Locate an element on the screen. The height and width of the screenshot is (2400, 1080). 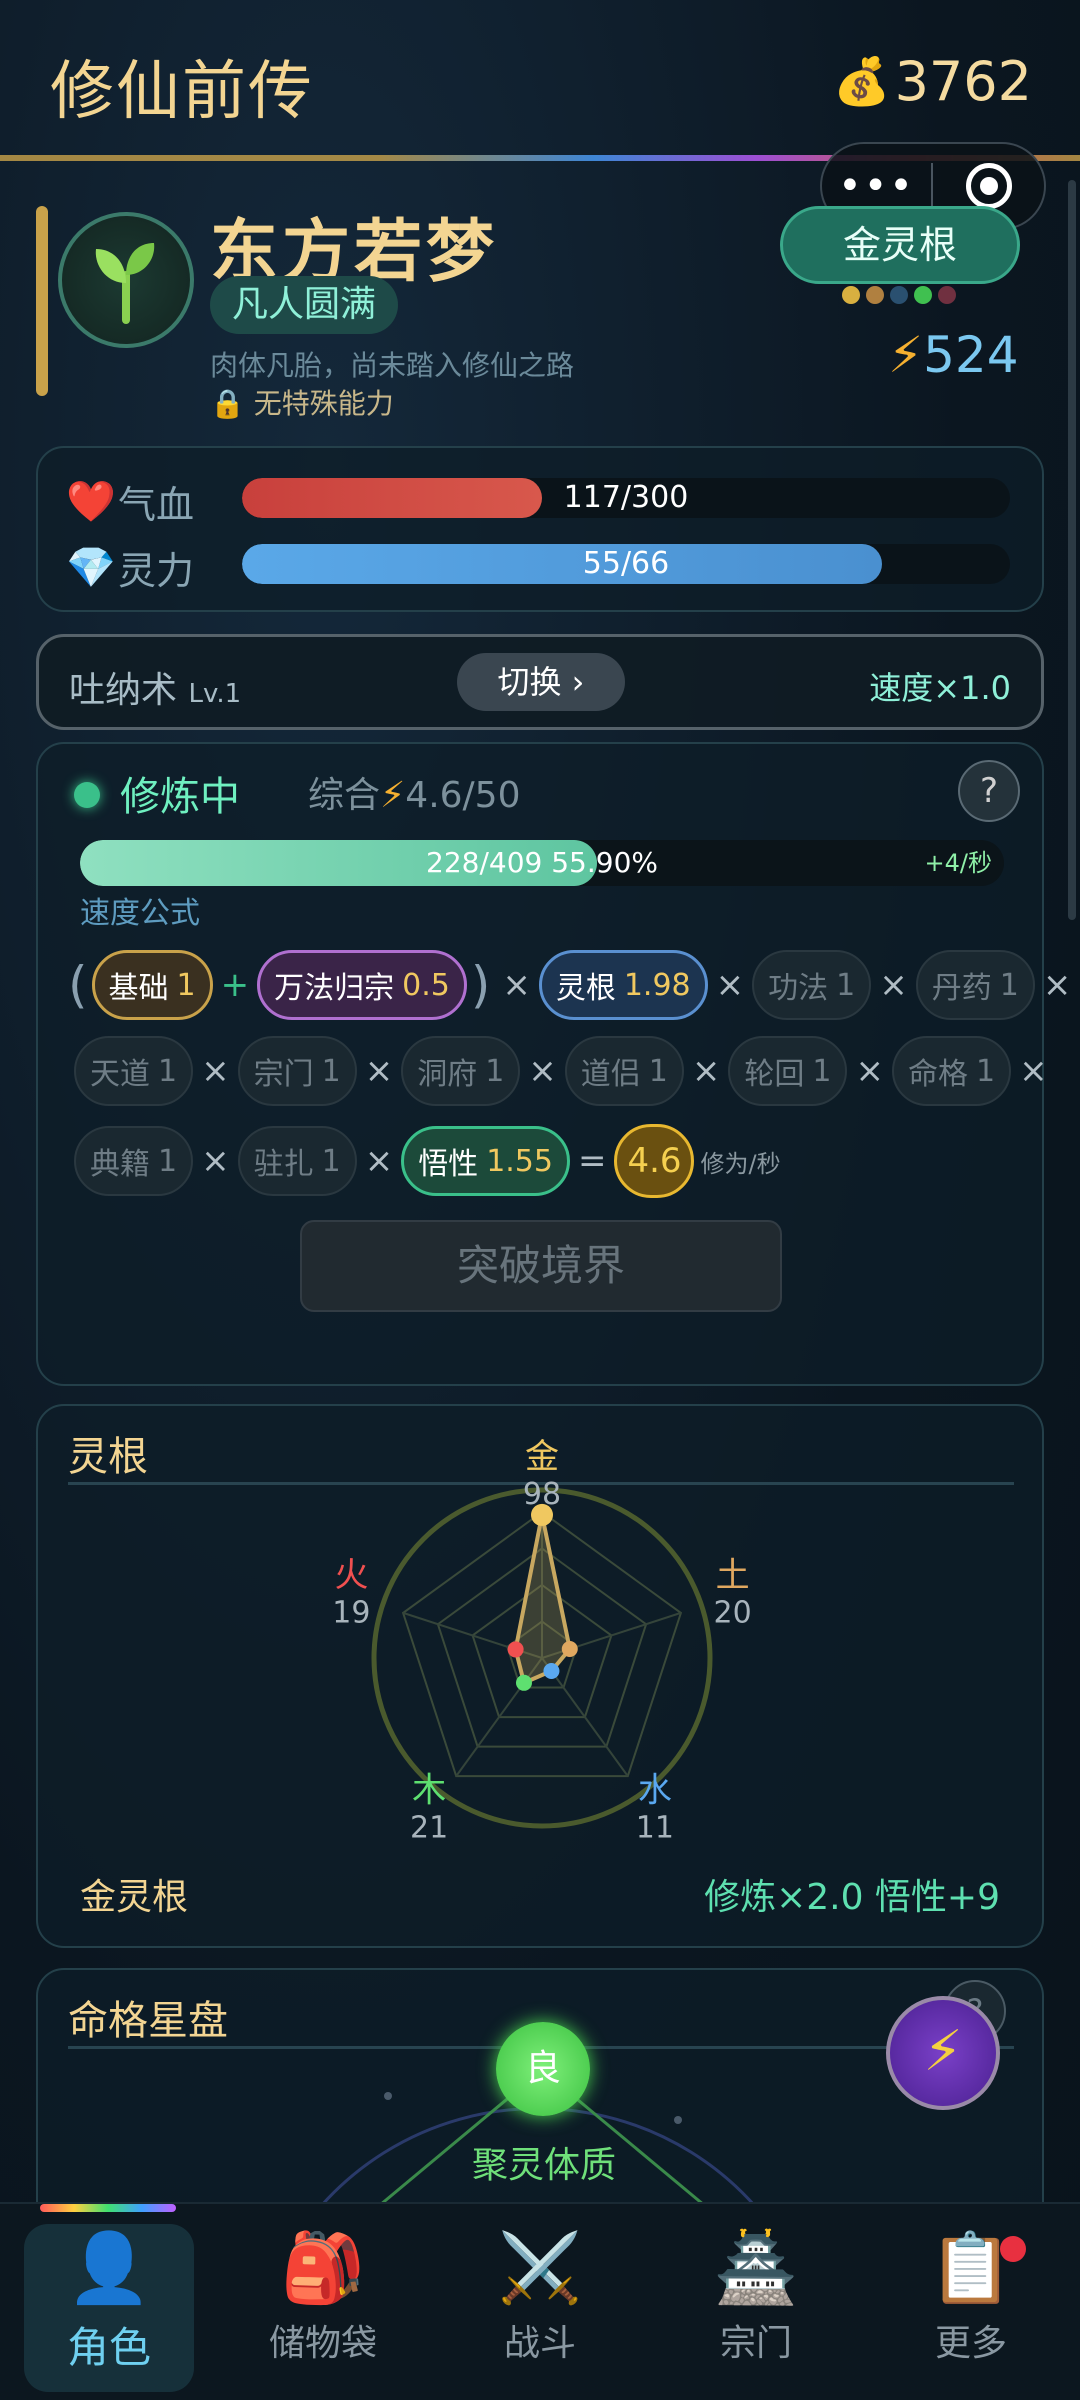
close-paren: ) is located at coordinates (480, 985).